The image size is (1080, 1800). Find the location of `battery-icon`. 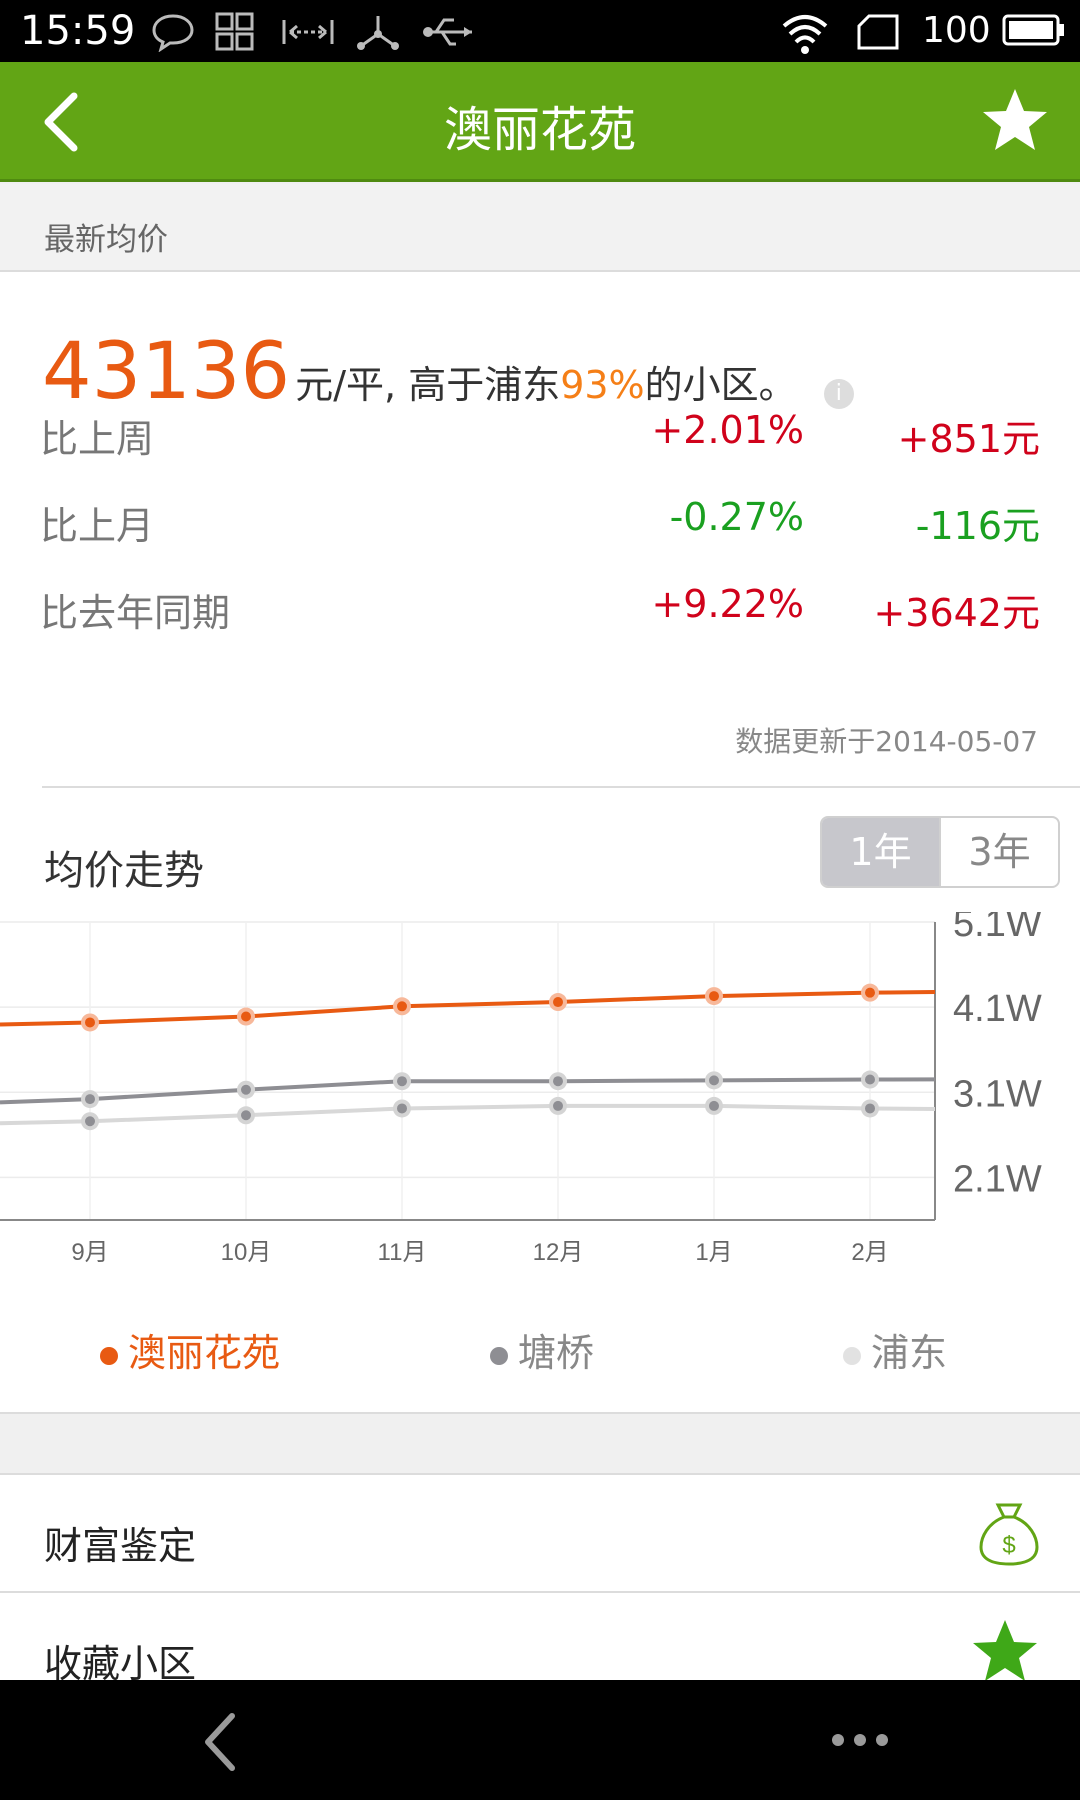

battery-icon is located at coordinates (1033, 30).